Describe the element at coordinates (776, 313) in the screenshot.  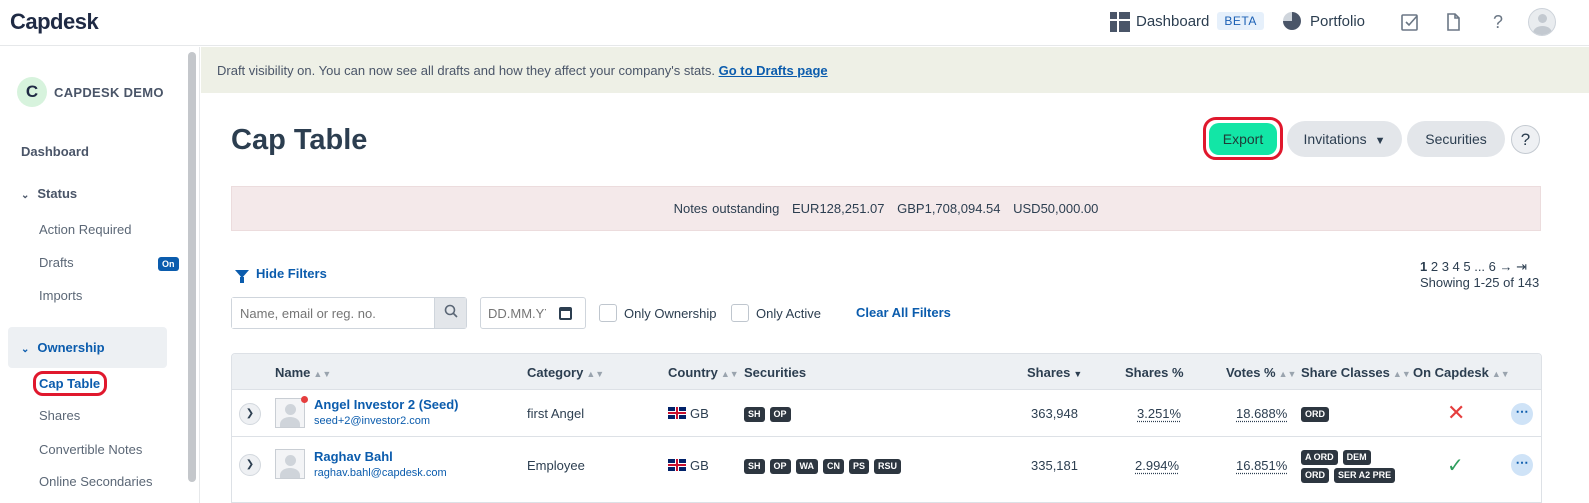
I see `only-active-checkbox: Only Active` at that location.